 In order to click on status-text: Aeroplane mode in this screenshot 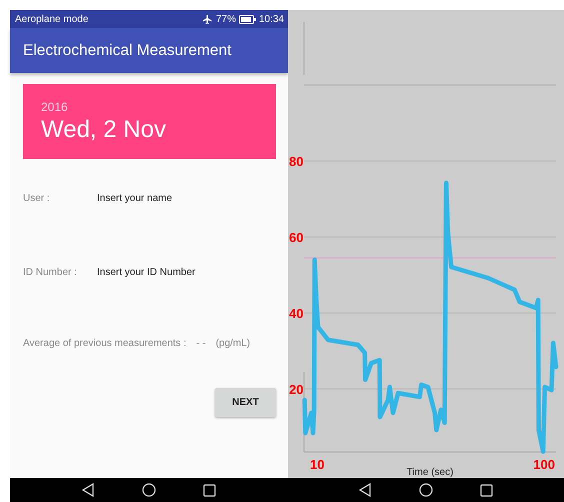, I will do `click(51, 19)`.